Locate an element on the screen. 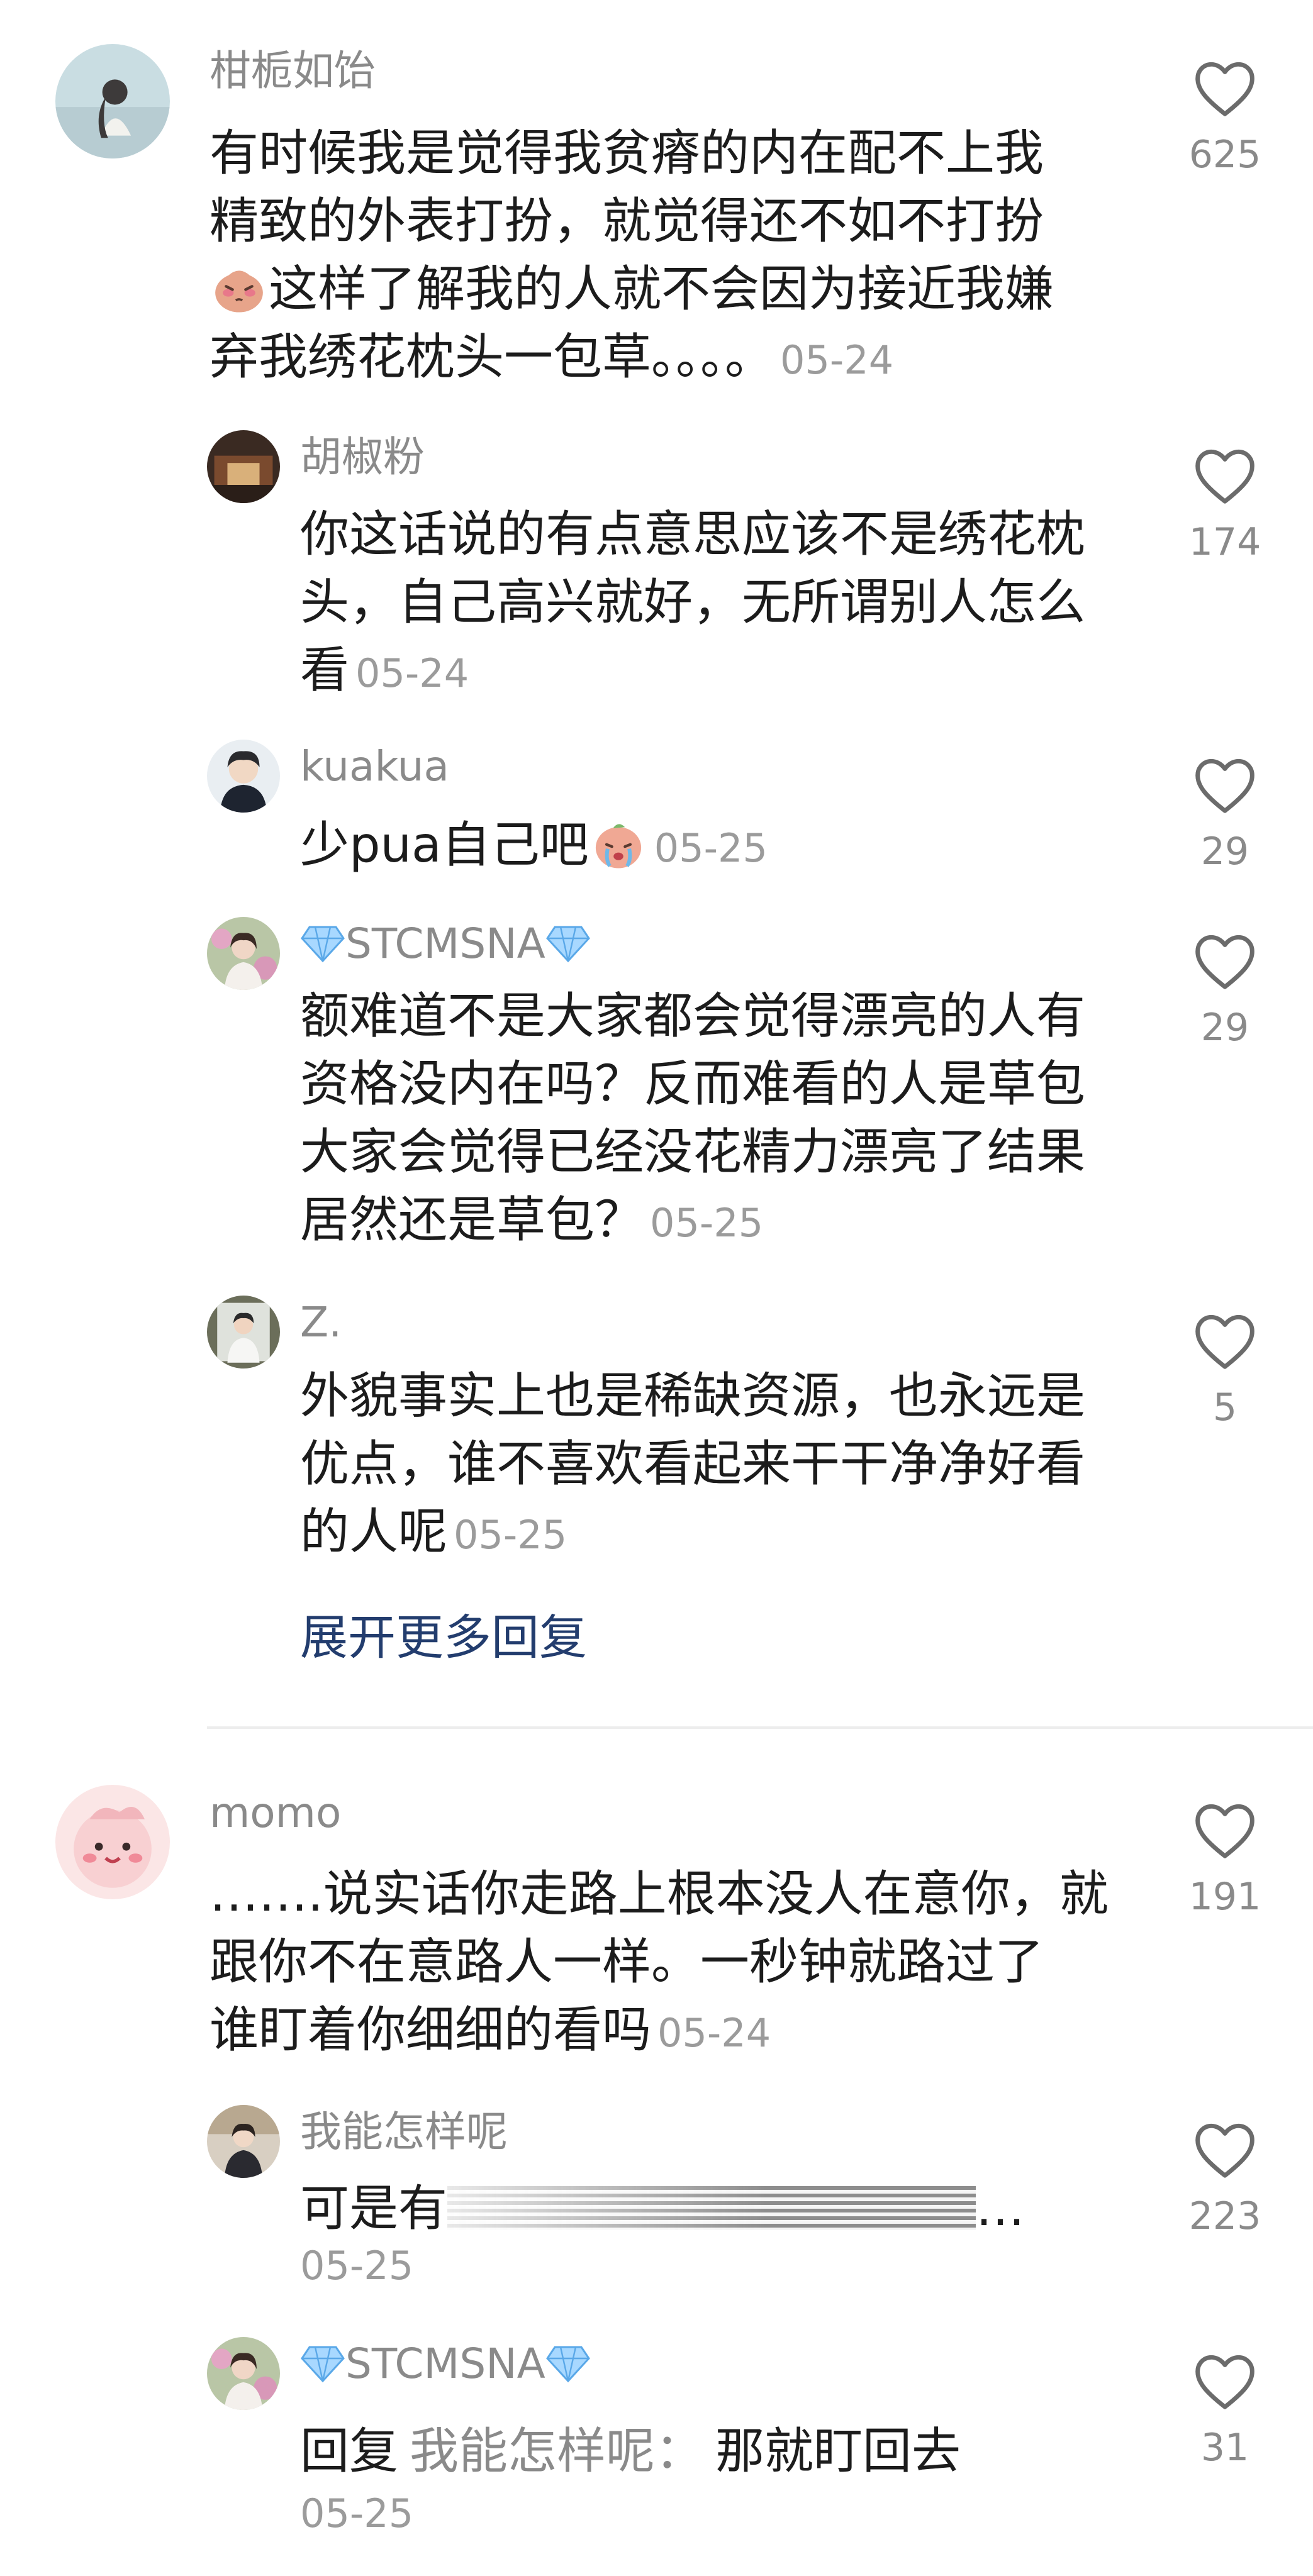 Image resolution: width=1313 pixels, height=2576 pixels. comment-line: 有时候我是觉得我贫瘠的内在配不上我 is located at coordinates (627, 153).